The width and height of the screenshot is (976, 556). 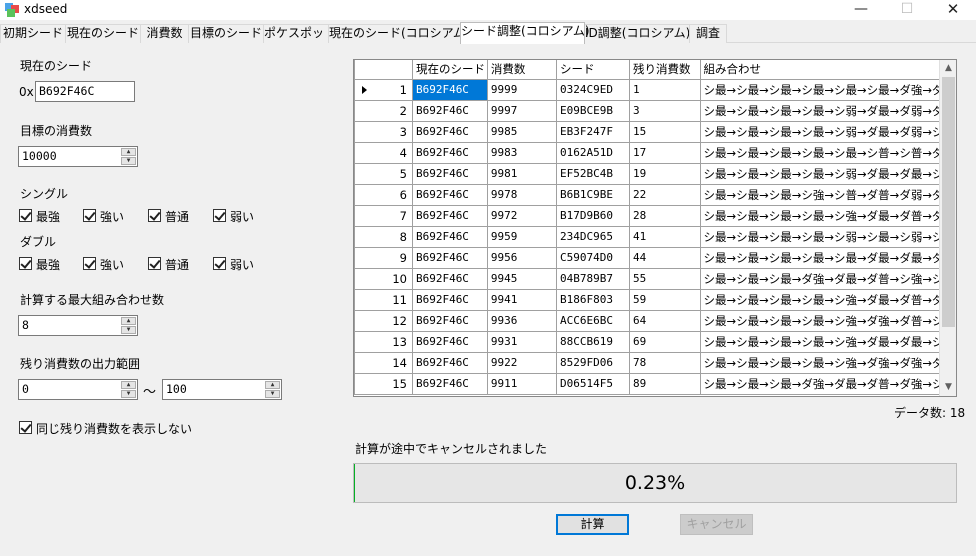 I want to click on row-header: 9, so click(x=383, y=257).